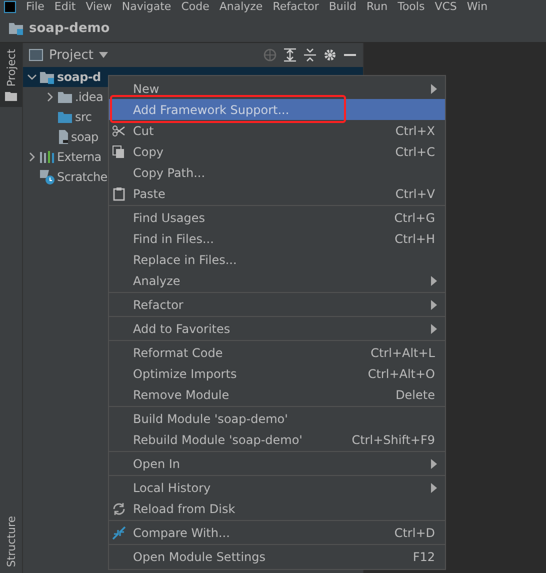 The width and height of the screenshot is (546, 573). I want to click on shortcut: Ctrl+G, so click(414, 217).